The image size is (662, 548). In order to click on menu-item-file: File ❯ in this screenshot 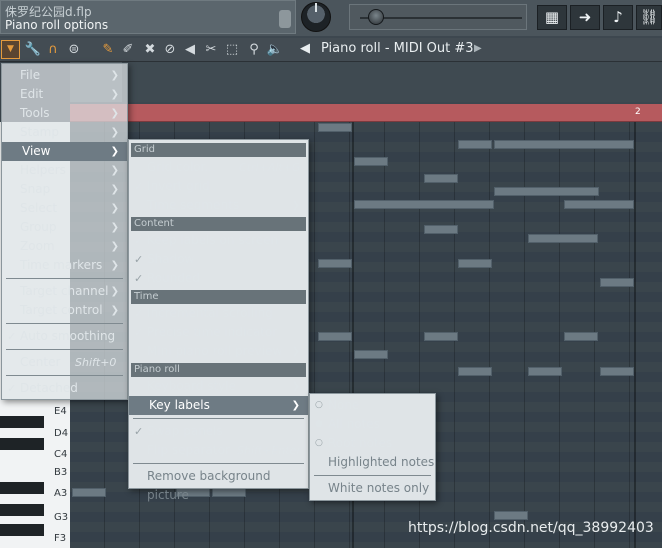, I will do `click(64, 75)`.